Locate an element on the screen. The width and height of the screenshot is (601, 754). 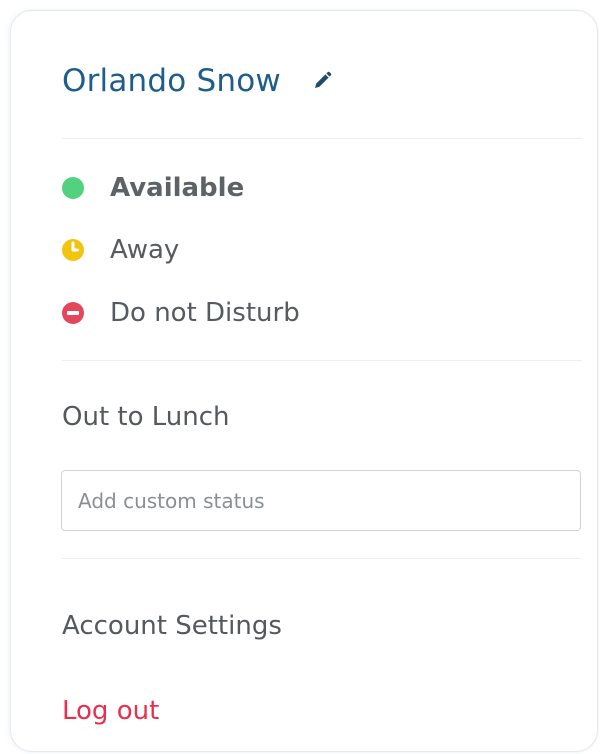
do-not-disturb-icon is located at coordinates (73, 313).